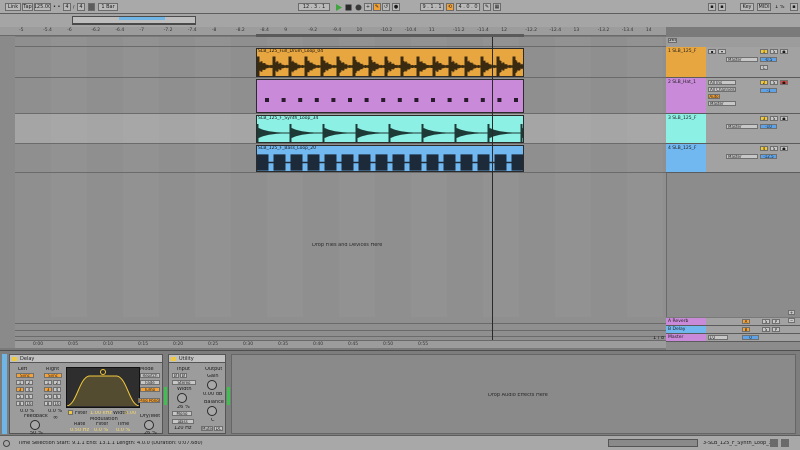 This screenshot has width=800, height=450. Describe the element at coordinates (764, 67) in the screenshot. I see `track-1-pan: C` at that location.